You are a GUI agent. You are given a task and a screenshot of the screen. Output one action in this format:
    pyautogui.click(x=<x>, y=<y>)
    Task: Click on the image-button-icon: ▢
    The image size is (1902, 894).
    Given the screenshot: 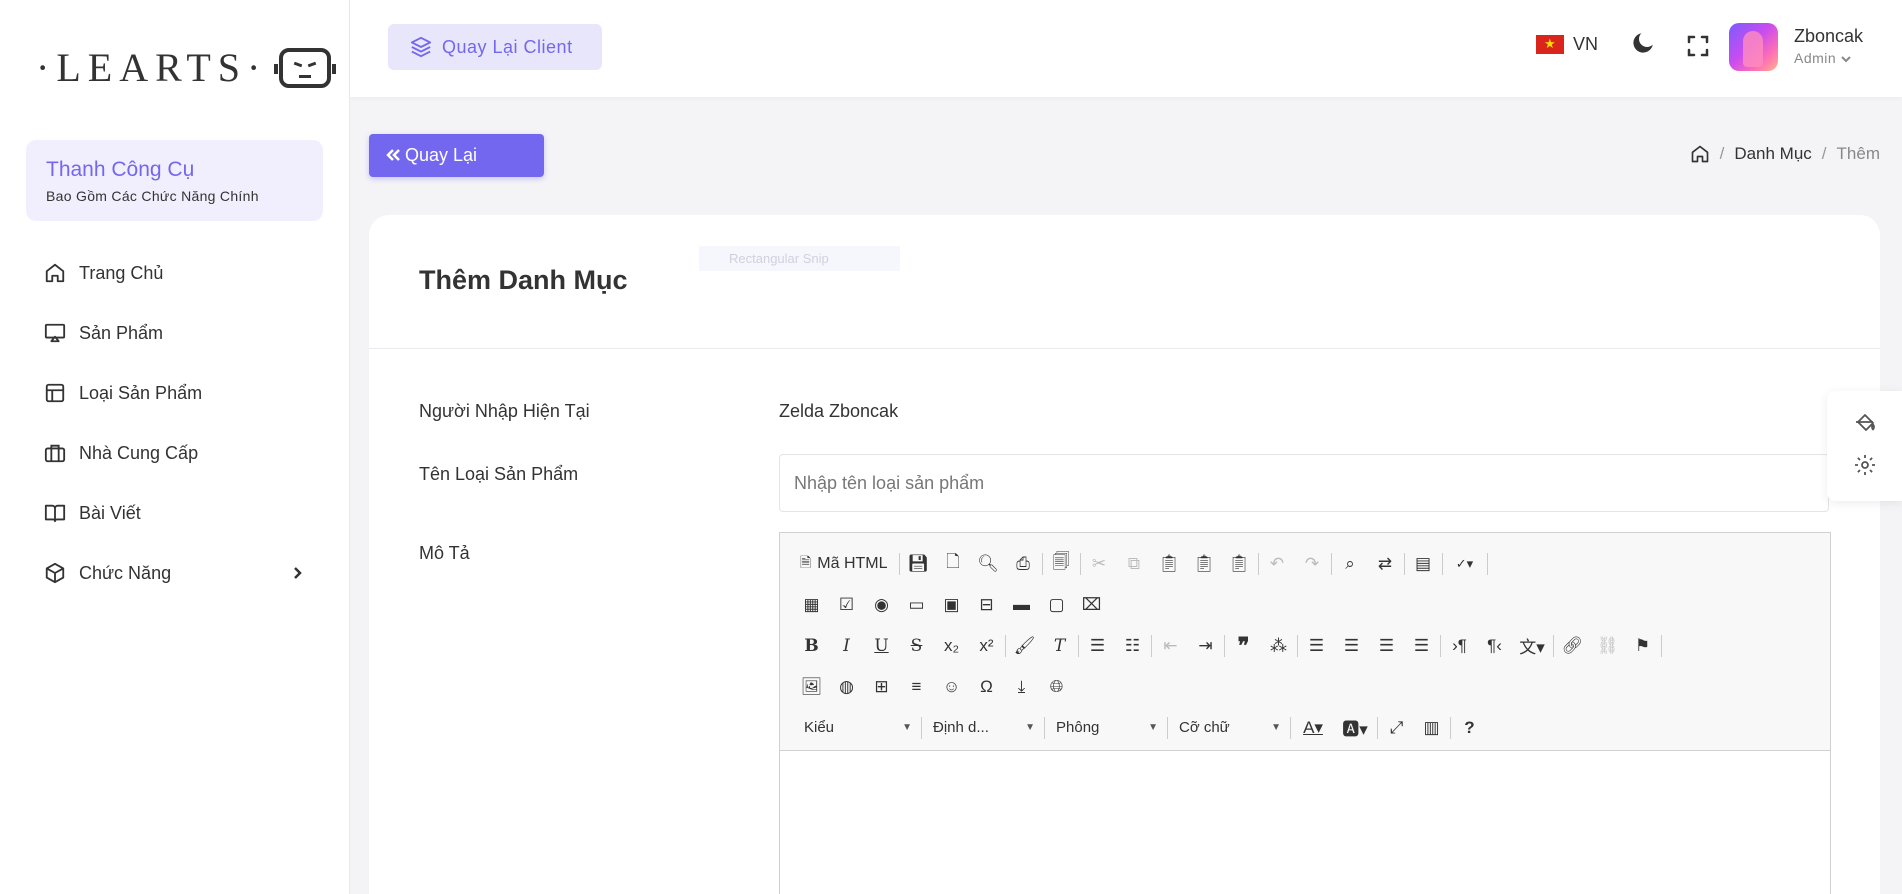 What is the action you would take?
    pyautogui.click(x=1056, y=605)
    